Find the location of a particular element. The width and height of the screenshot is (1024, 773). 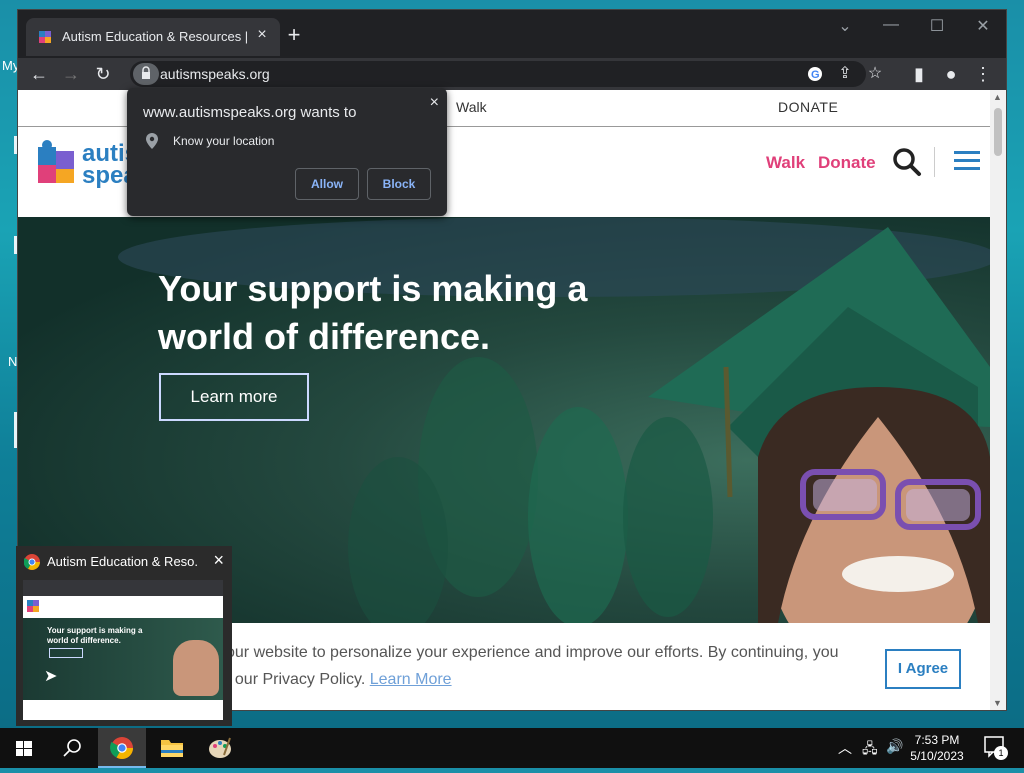

location-pin-icon is located at coordinates (152, 141).